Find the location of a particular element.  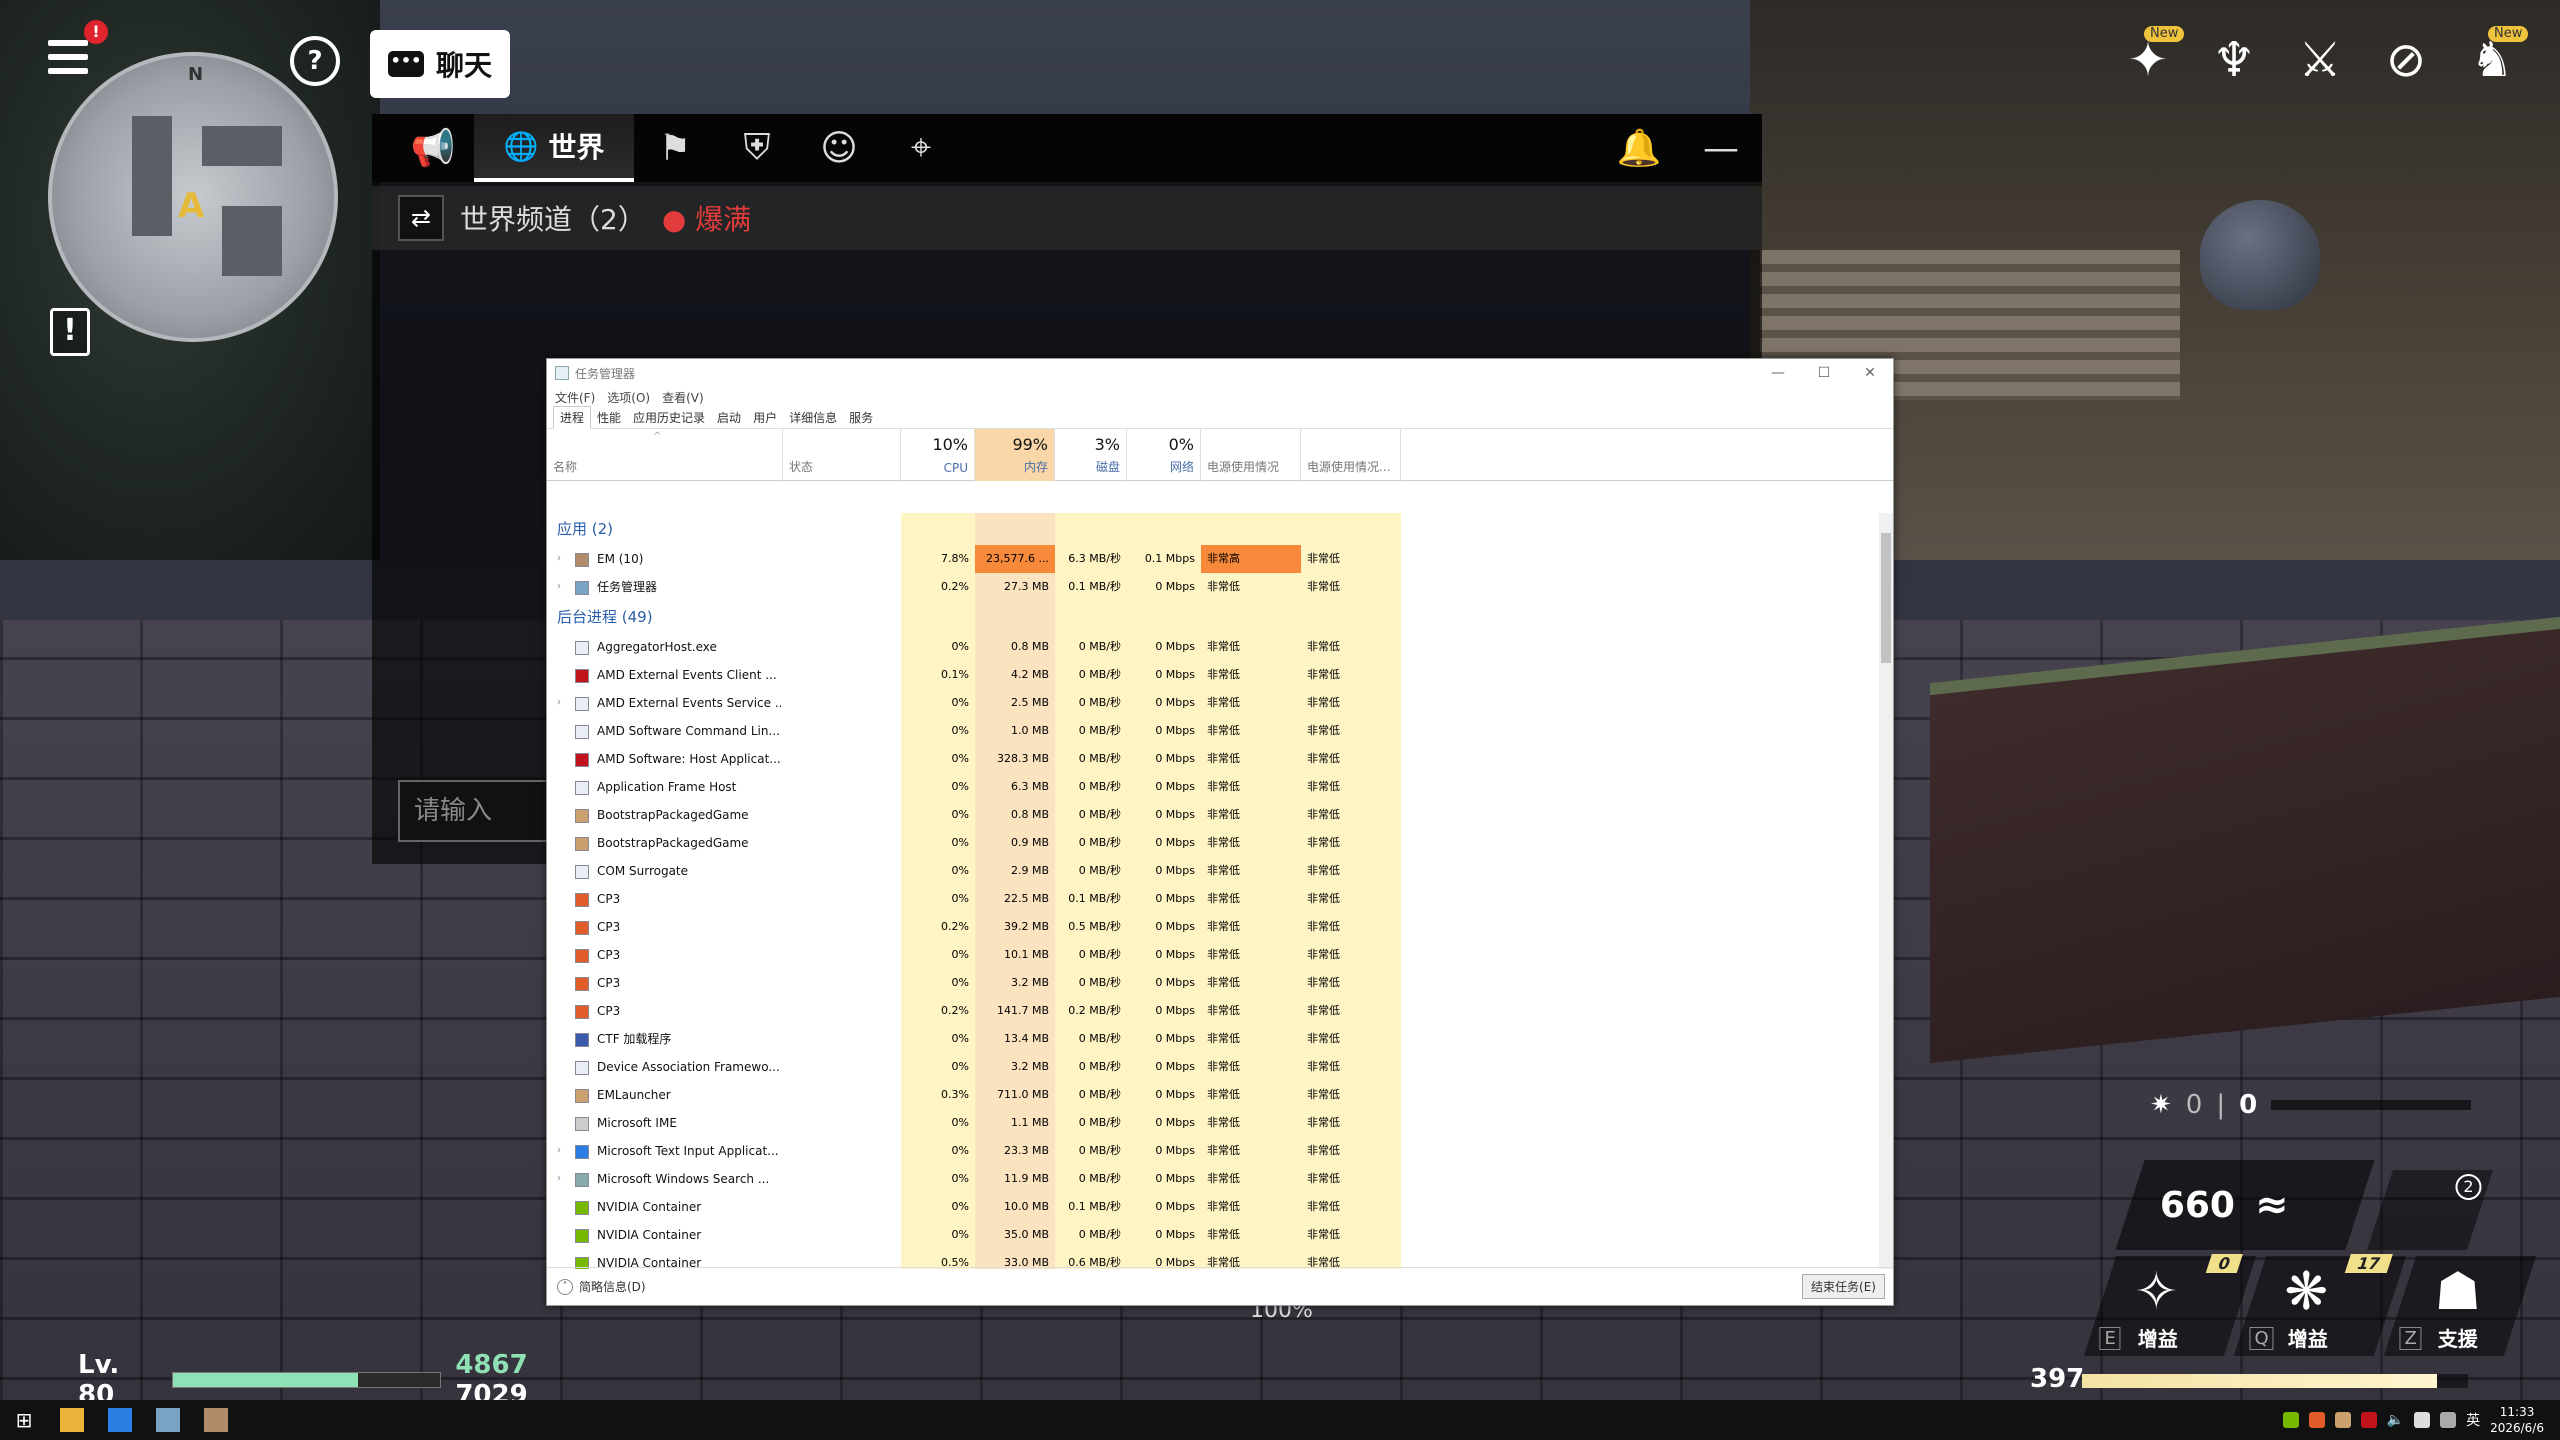

menu-file: 文件(F) is located at coordinates (575, 397).